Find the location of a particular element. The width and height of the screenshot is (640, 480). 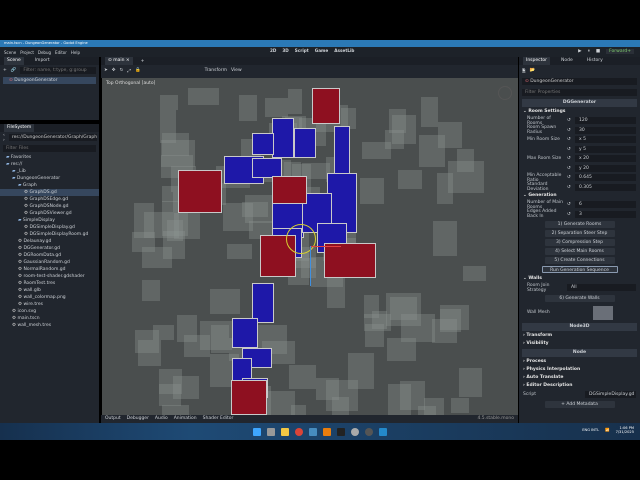

x-axis-gizmo is located at coordinates (326, 246).